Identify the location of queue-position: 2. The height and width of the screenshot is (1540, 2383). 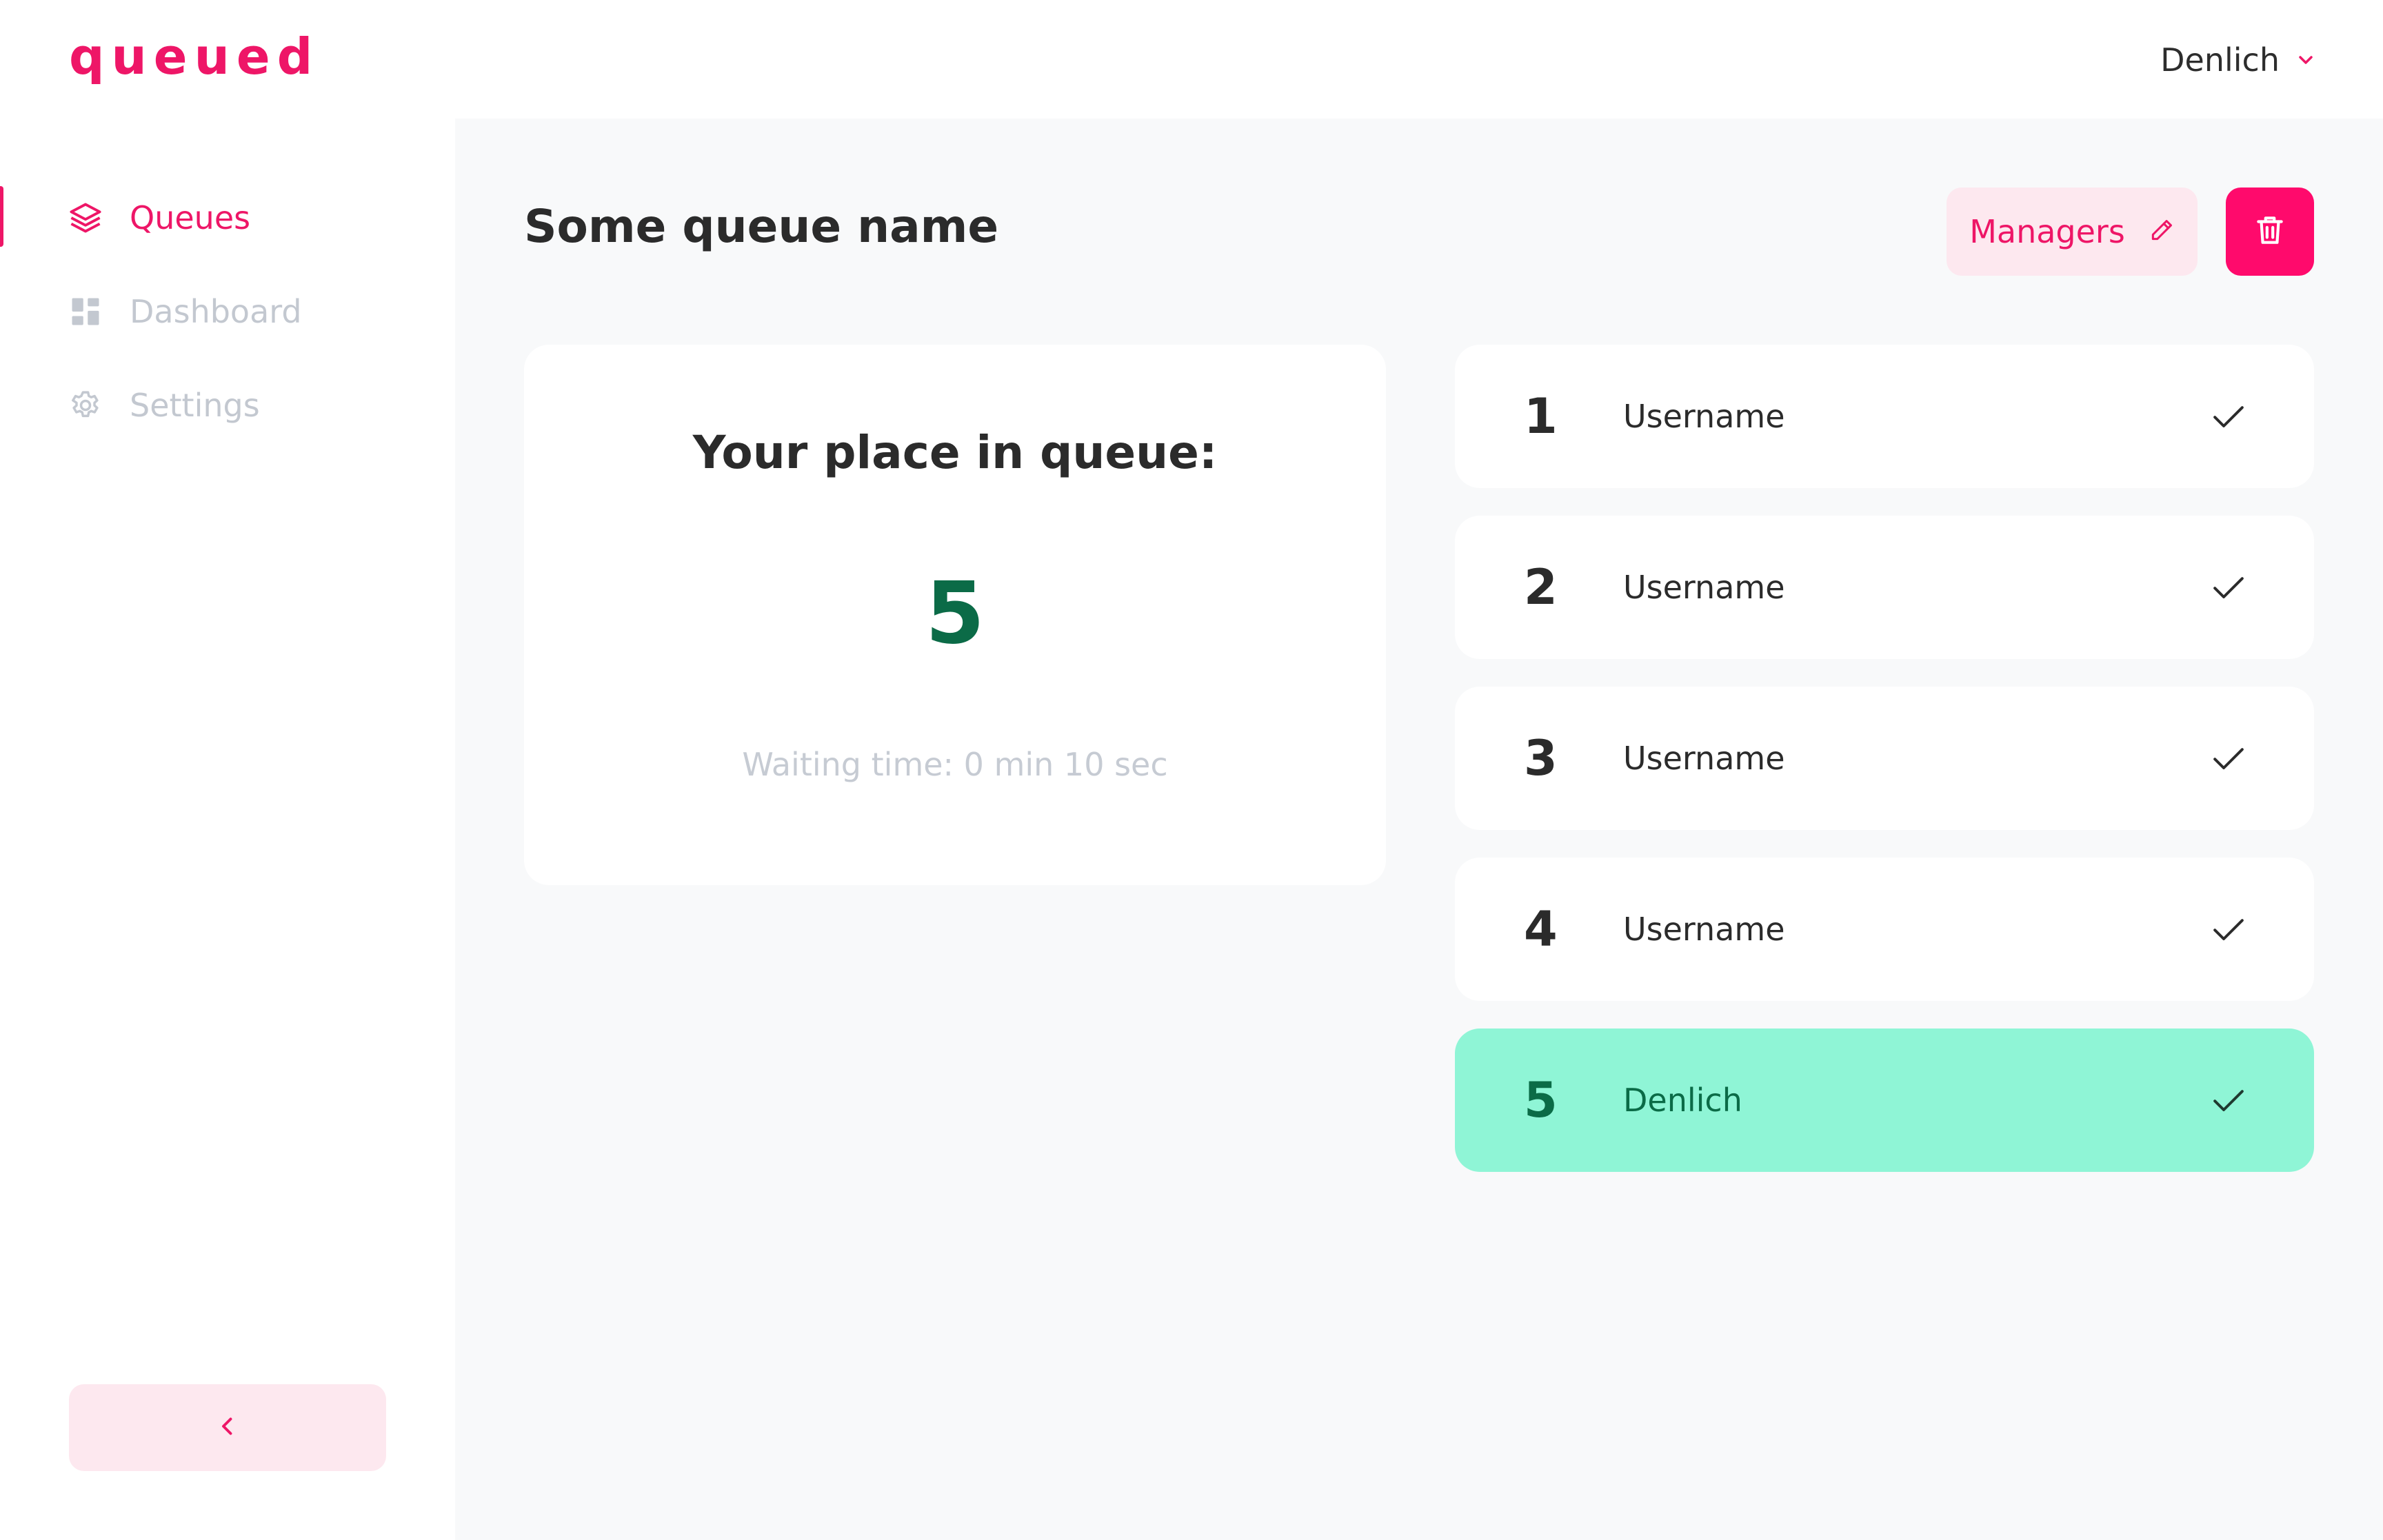
(1541, 588).